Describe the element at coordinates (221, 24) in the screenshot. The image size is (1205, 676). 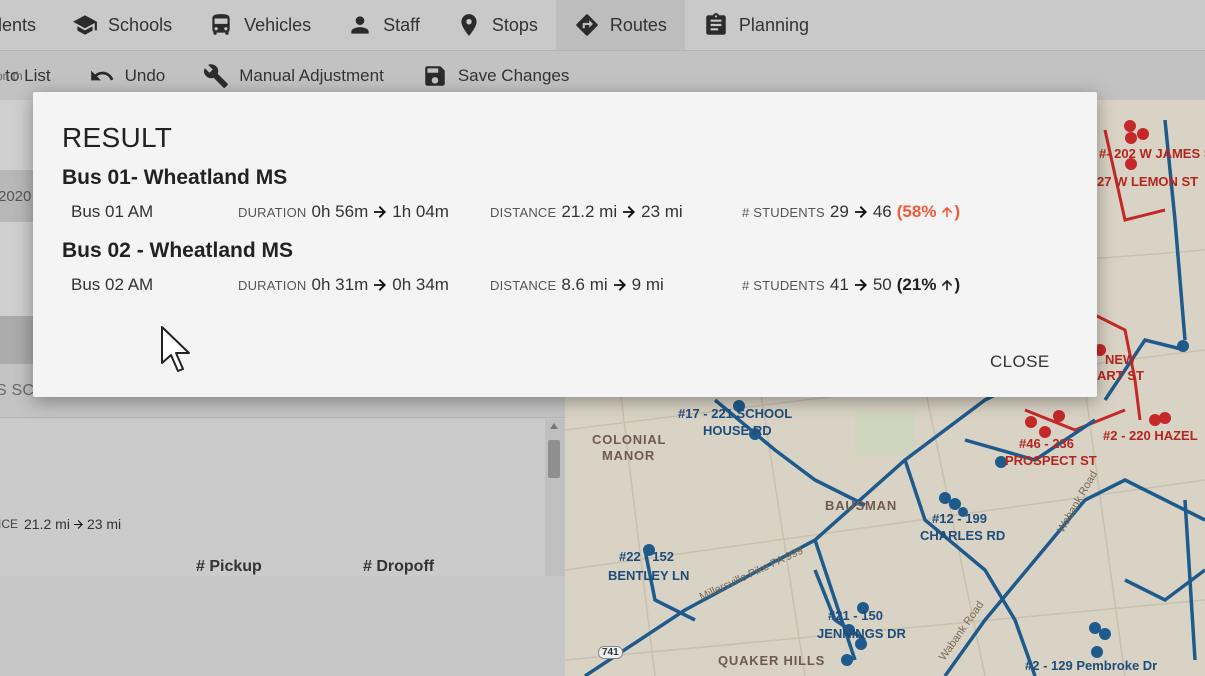
I see `bus-icon` at that location.